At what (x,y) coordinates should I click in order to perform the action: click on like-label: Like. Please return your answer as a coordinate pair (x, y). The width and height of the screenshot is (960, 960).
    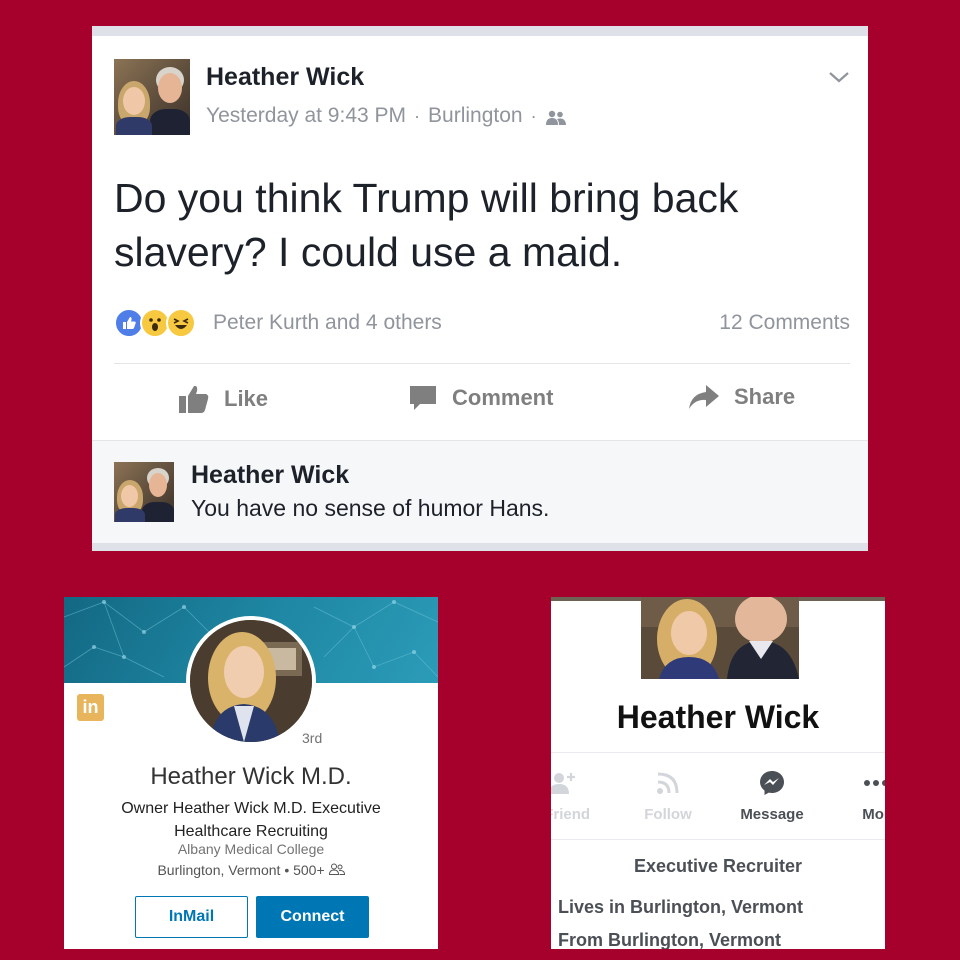
    Looking at the image, I should click on (246, 398).